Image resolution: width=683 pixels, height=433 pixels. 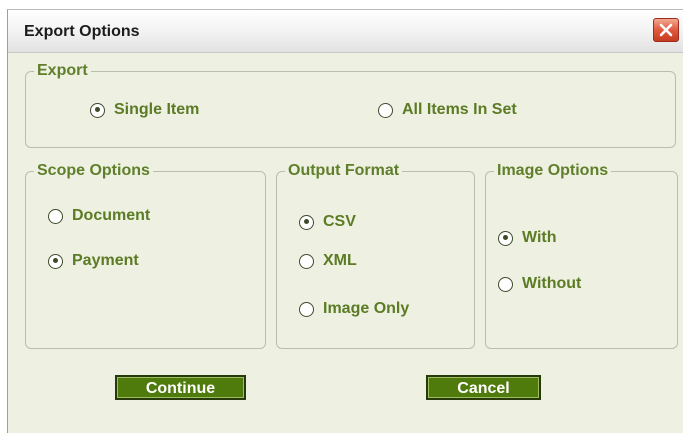 I want to click on cancel-button: Cancel, so click(x=483, y=387).